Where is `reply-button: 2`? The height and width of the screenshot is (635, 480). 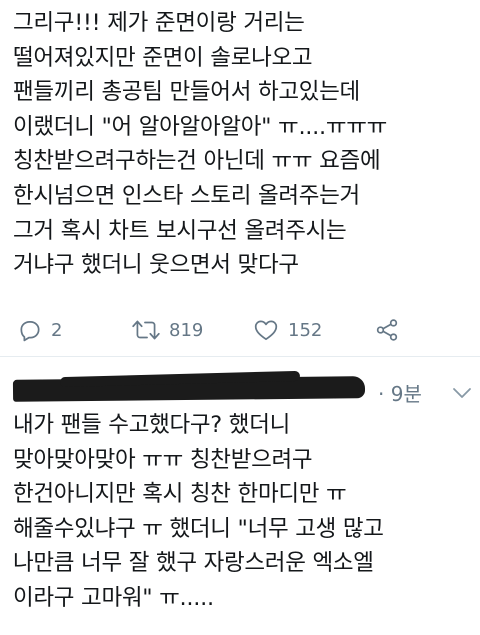
reply-button: 2 is located at coordinates (39, 330).